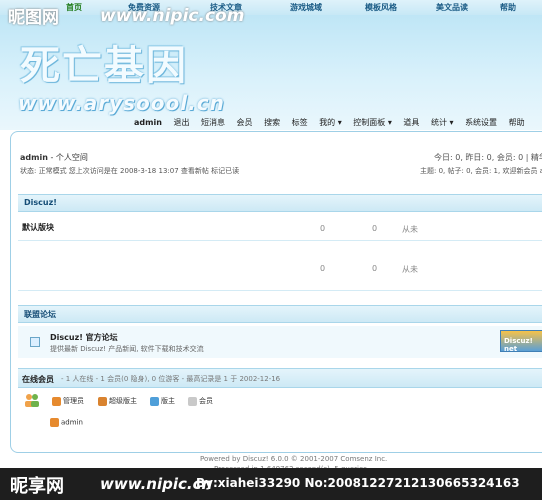 This screenshot has height=500, width=542. Describe the element at coordinates (481, 122) in the screenshot. I see `user-nav-settings: 系统设置` at that location.